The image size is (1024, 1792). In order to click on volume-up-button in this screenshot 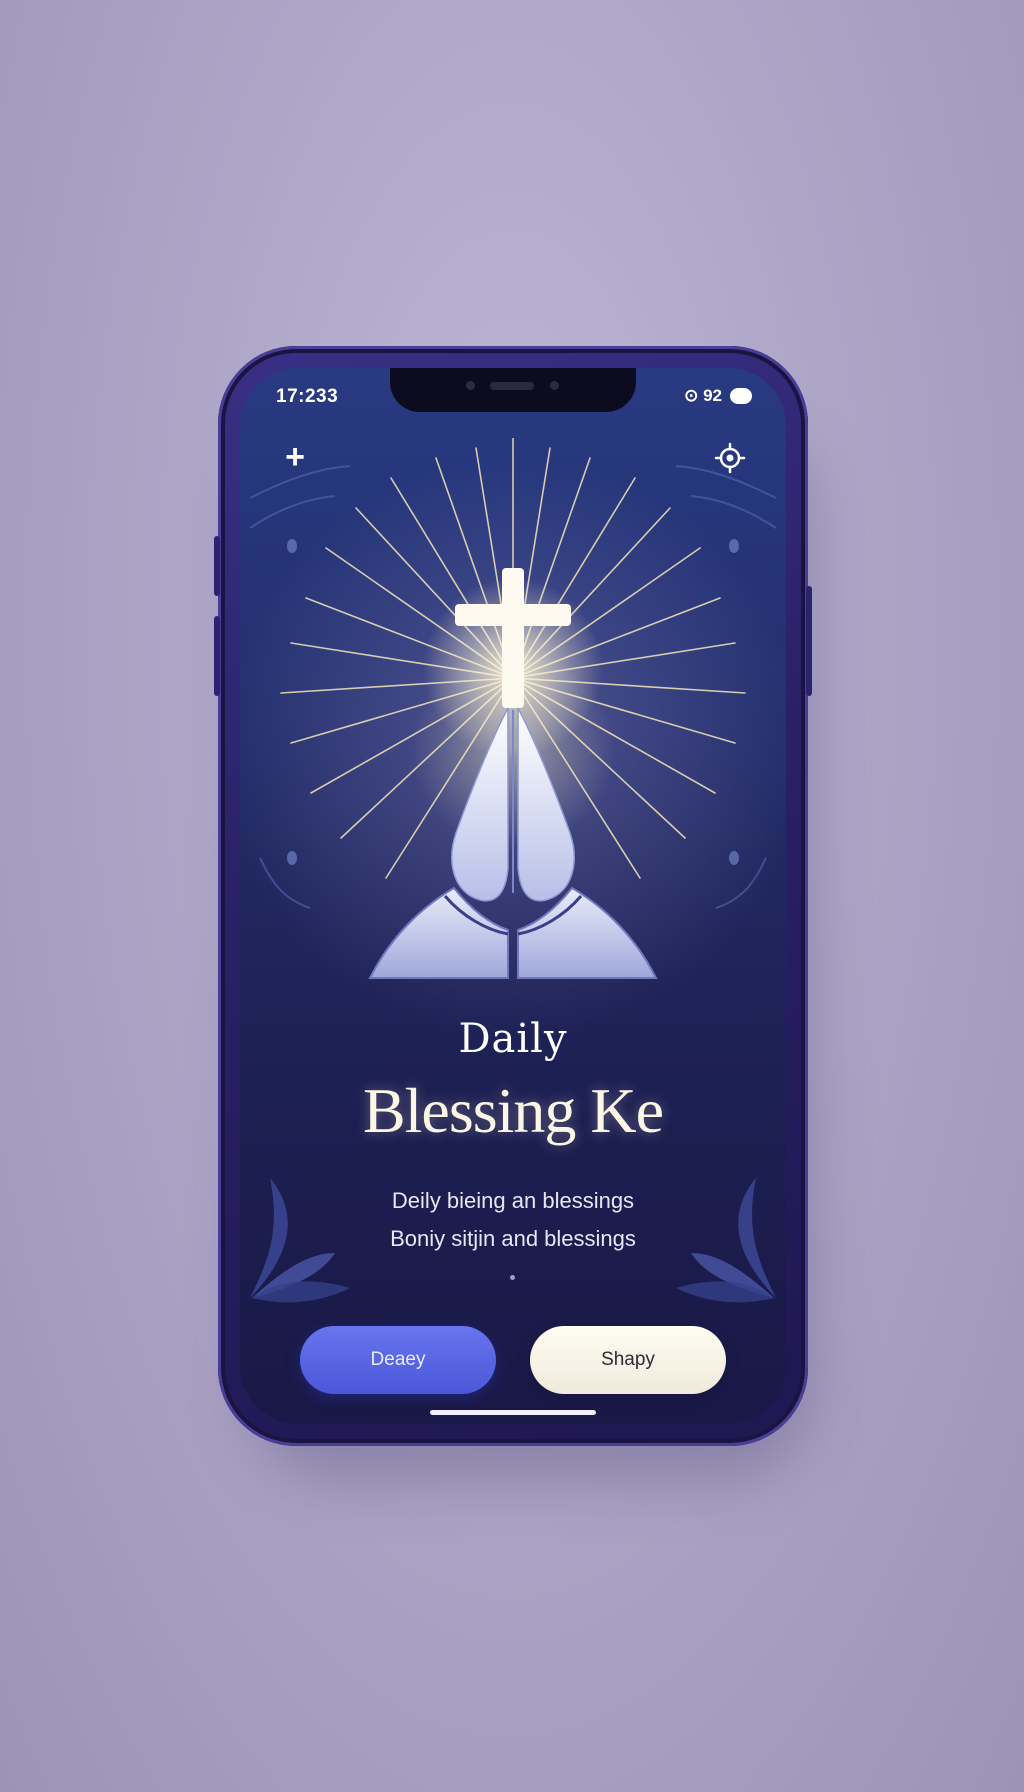, I will do `click(217, 566)`.